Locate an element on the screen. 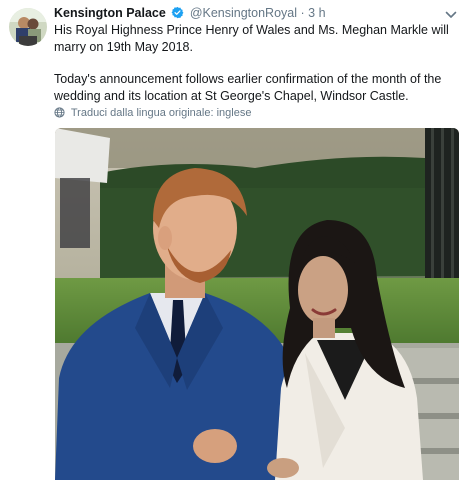 The height and width of the screenshot is (480, 467). chevron-down-icon is located at coordinates (451, 12).